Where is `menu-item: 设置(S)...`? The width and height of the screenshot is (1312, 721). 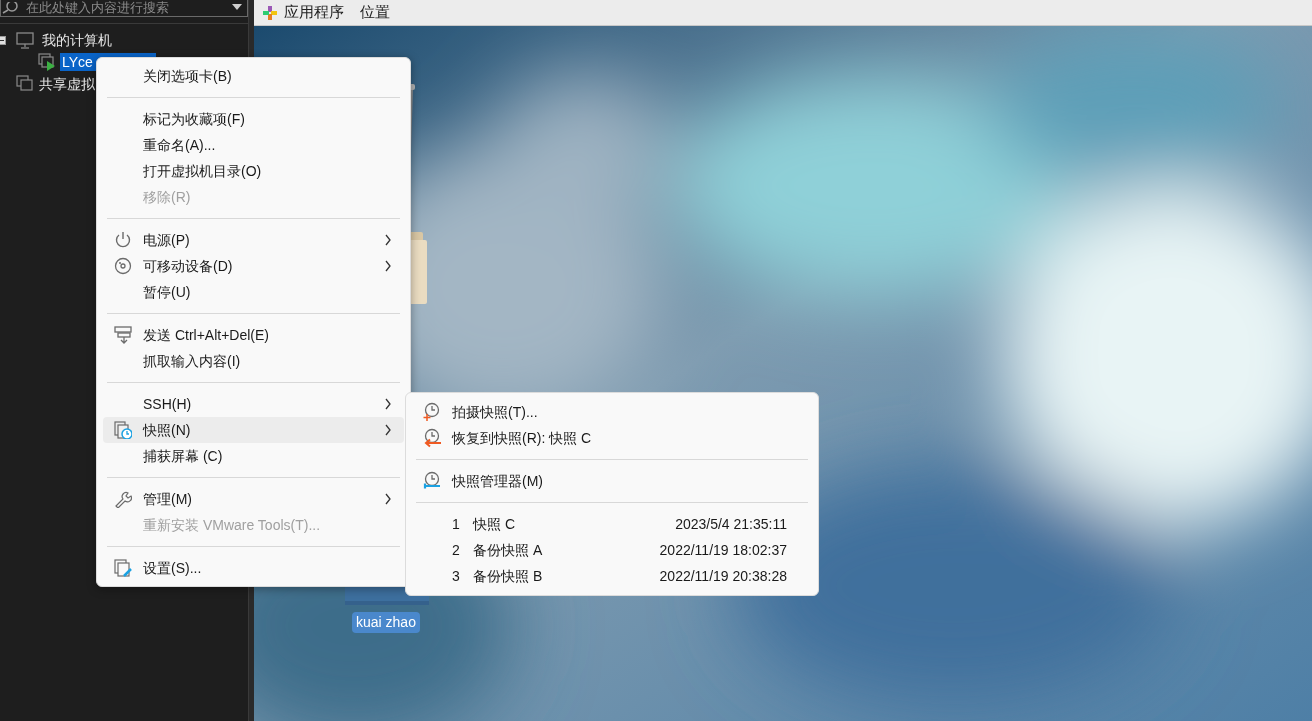
menu-item: 设置(S)... is located at coordinates (253, 568).